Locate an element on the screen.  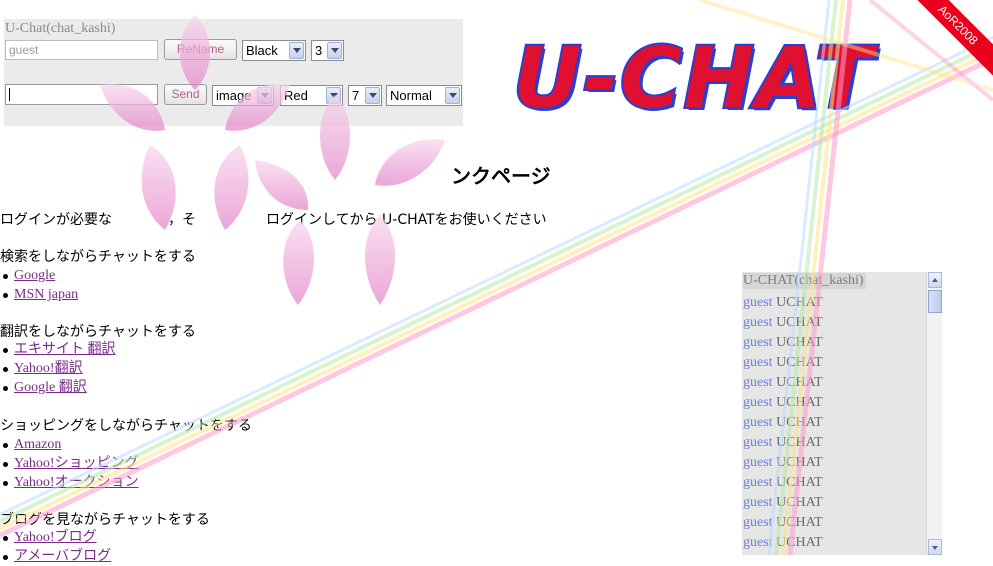
link-list-blog: Yahoo!ブログ アメーバブログ is located at coordinates (55, 547).